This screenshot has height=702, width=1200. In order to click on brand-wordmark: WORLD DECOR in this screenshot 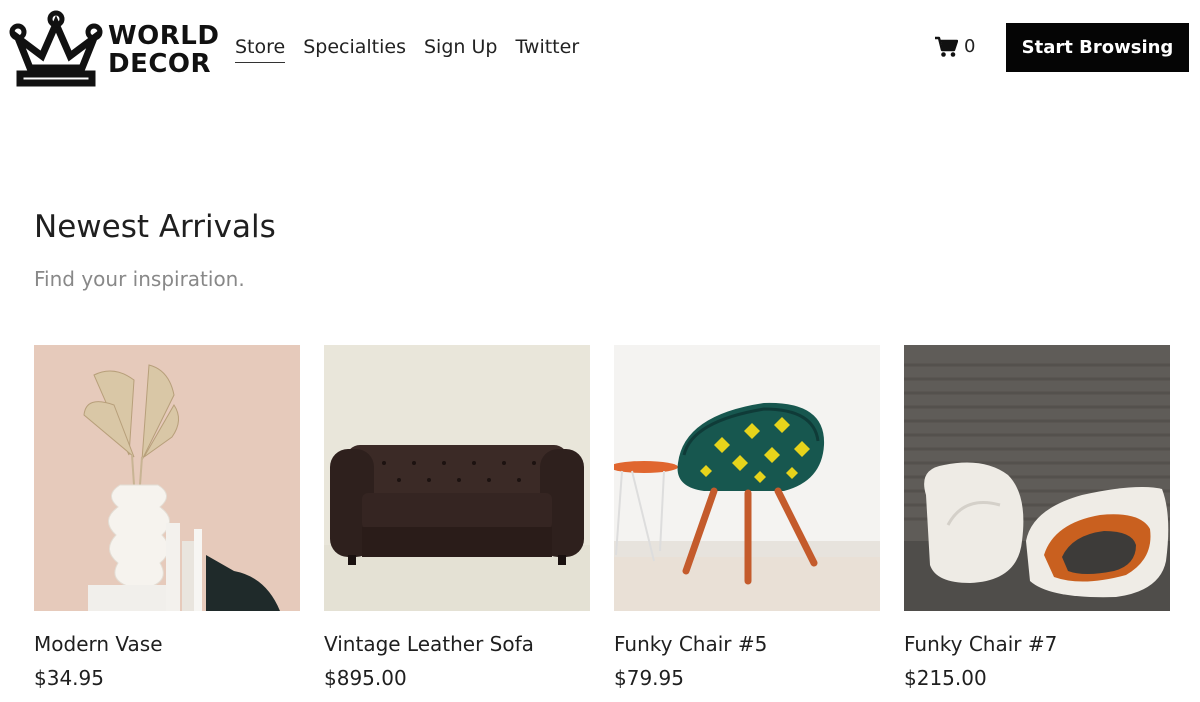, I will do `click(163, 50)`.